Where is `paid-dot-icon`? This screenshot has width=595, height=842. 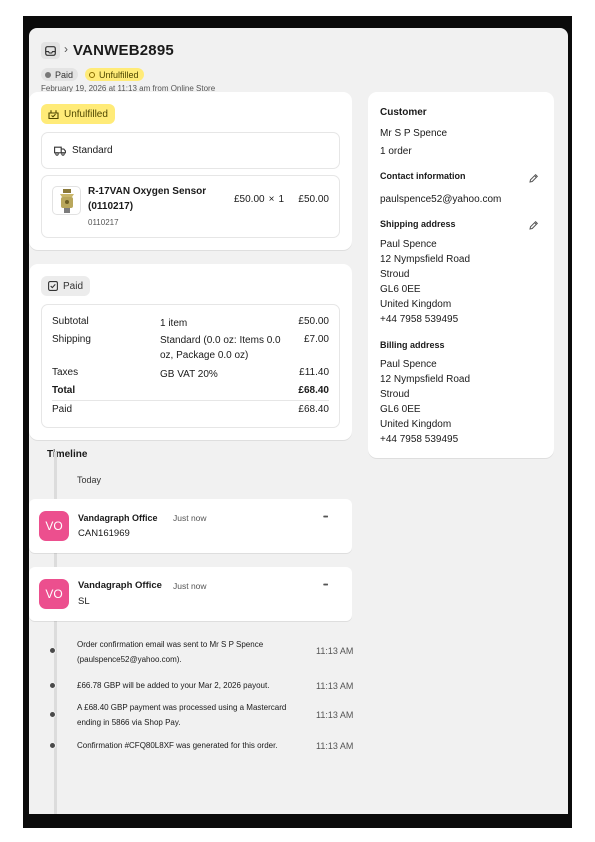
paid-dot-icon is located at coordinates (48, 74).